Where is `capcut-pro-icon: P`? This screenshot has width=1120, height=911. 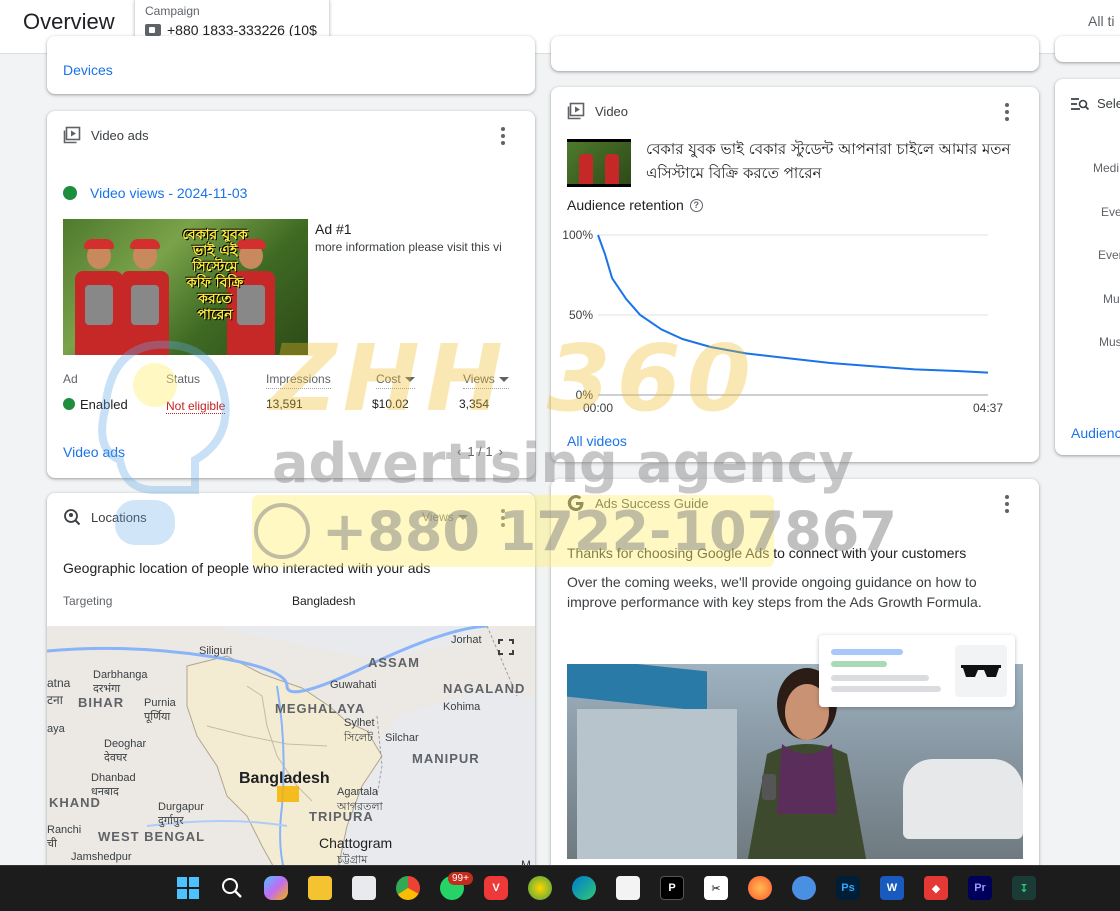
capcut-pro-icon: P is located at coordinates (672, 888).